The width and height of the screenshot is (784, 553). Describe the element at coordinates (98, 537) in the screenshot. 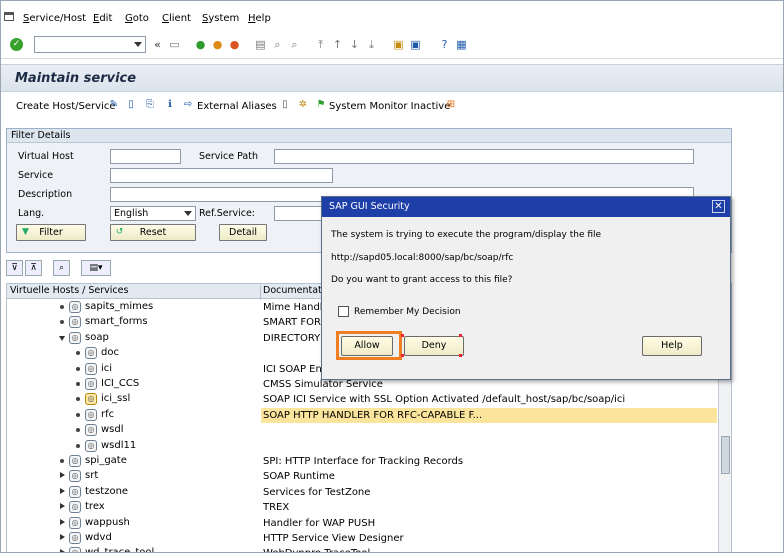

I see `tree-row-name: wdvd` at that location.